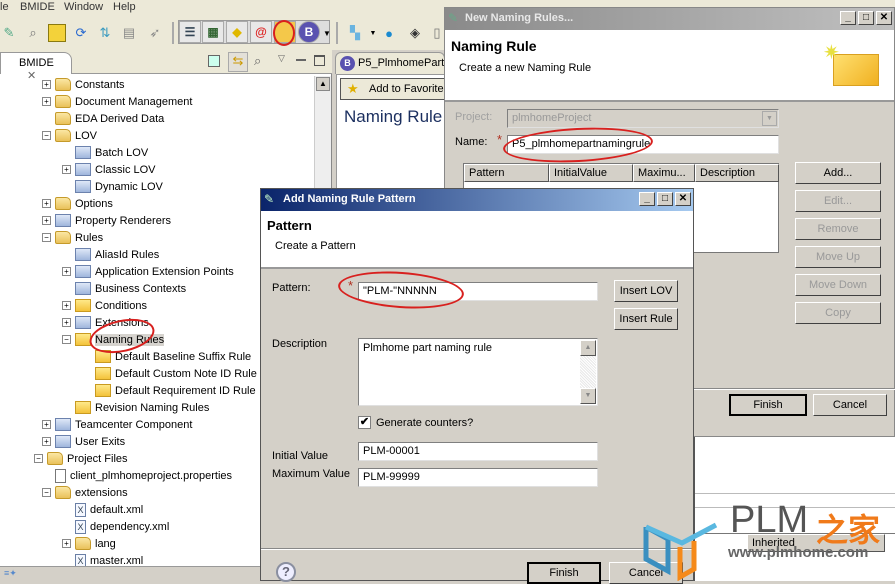 Image resolution: width=895 pixels, height=584 pixels. What do you see at coordinates (117, 101) in the screenshot?
I see `tree-item: + Document Management` at bounding box center [117, 101].